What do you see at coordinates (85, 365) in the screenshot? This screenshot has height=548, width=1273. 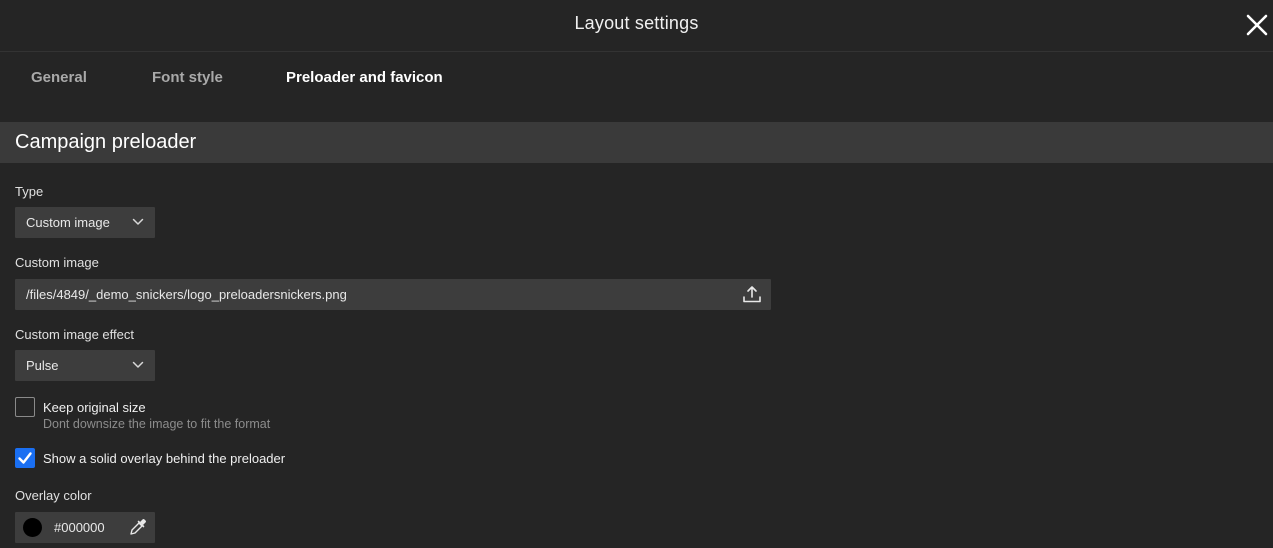 I see `custom-image-effect-select: Pulse` at bounding box center [85, 365].